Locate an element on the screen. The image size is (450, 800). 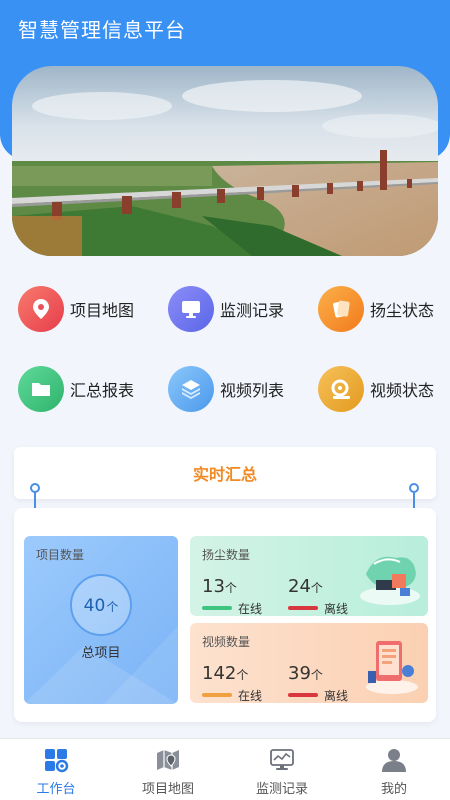
project-count-unit: 个 is located at coordinates (112, 607).